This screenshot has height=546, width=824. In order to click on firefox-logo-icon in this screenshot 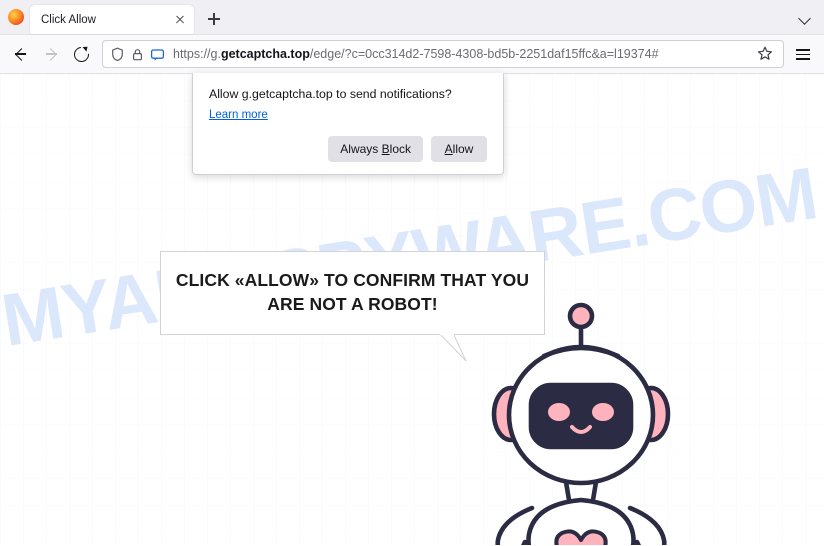, I will do `click(16, 17)`.